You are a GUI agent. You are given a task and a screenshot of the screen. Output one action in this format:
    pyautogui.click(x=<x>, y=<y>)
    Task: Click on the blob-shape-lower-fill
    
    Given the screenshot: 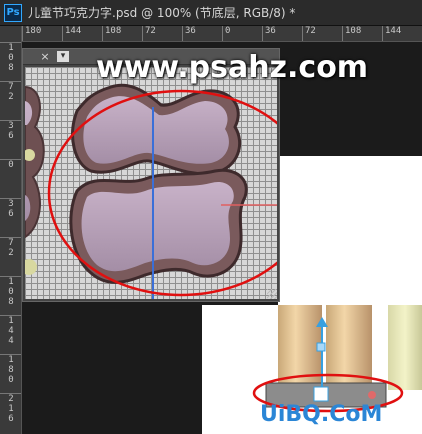 What is the action you would take?
    pyautogui.click(x=157, y=226)
    